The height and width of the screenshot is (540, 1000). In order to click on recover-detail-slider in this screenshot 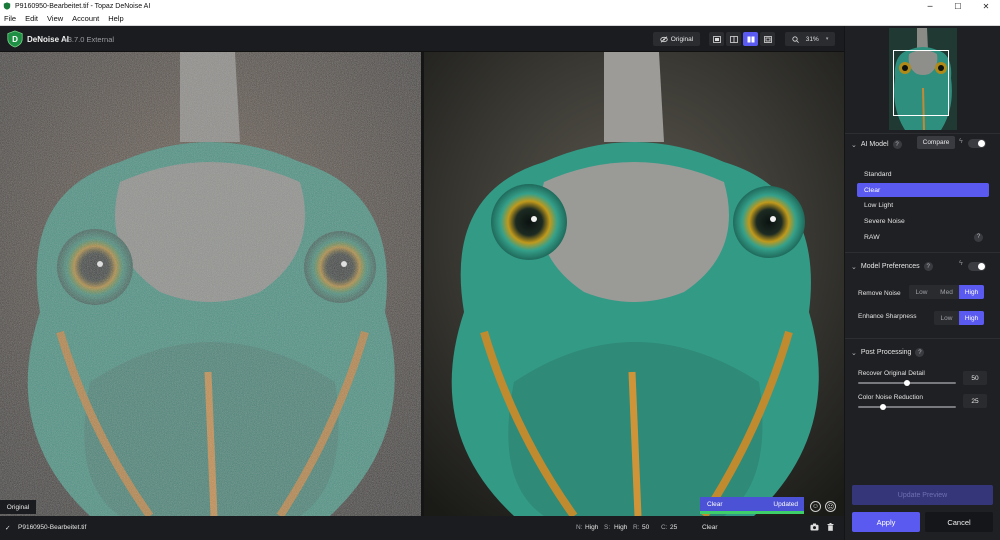, I will do `click(907, 383)`.